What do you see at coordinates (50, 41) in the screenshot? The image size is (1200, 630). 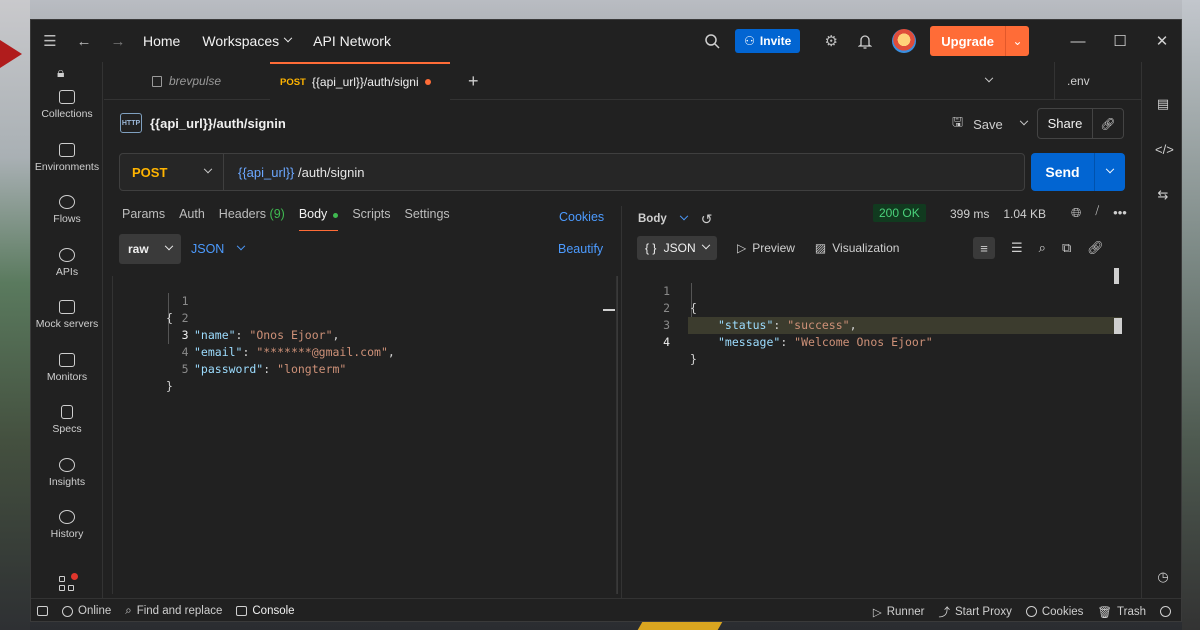 I see `menu-icon: ☰` at bounding box center [50, 41].